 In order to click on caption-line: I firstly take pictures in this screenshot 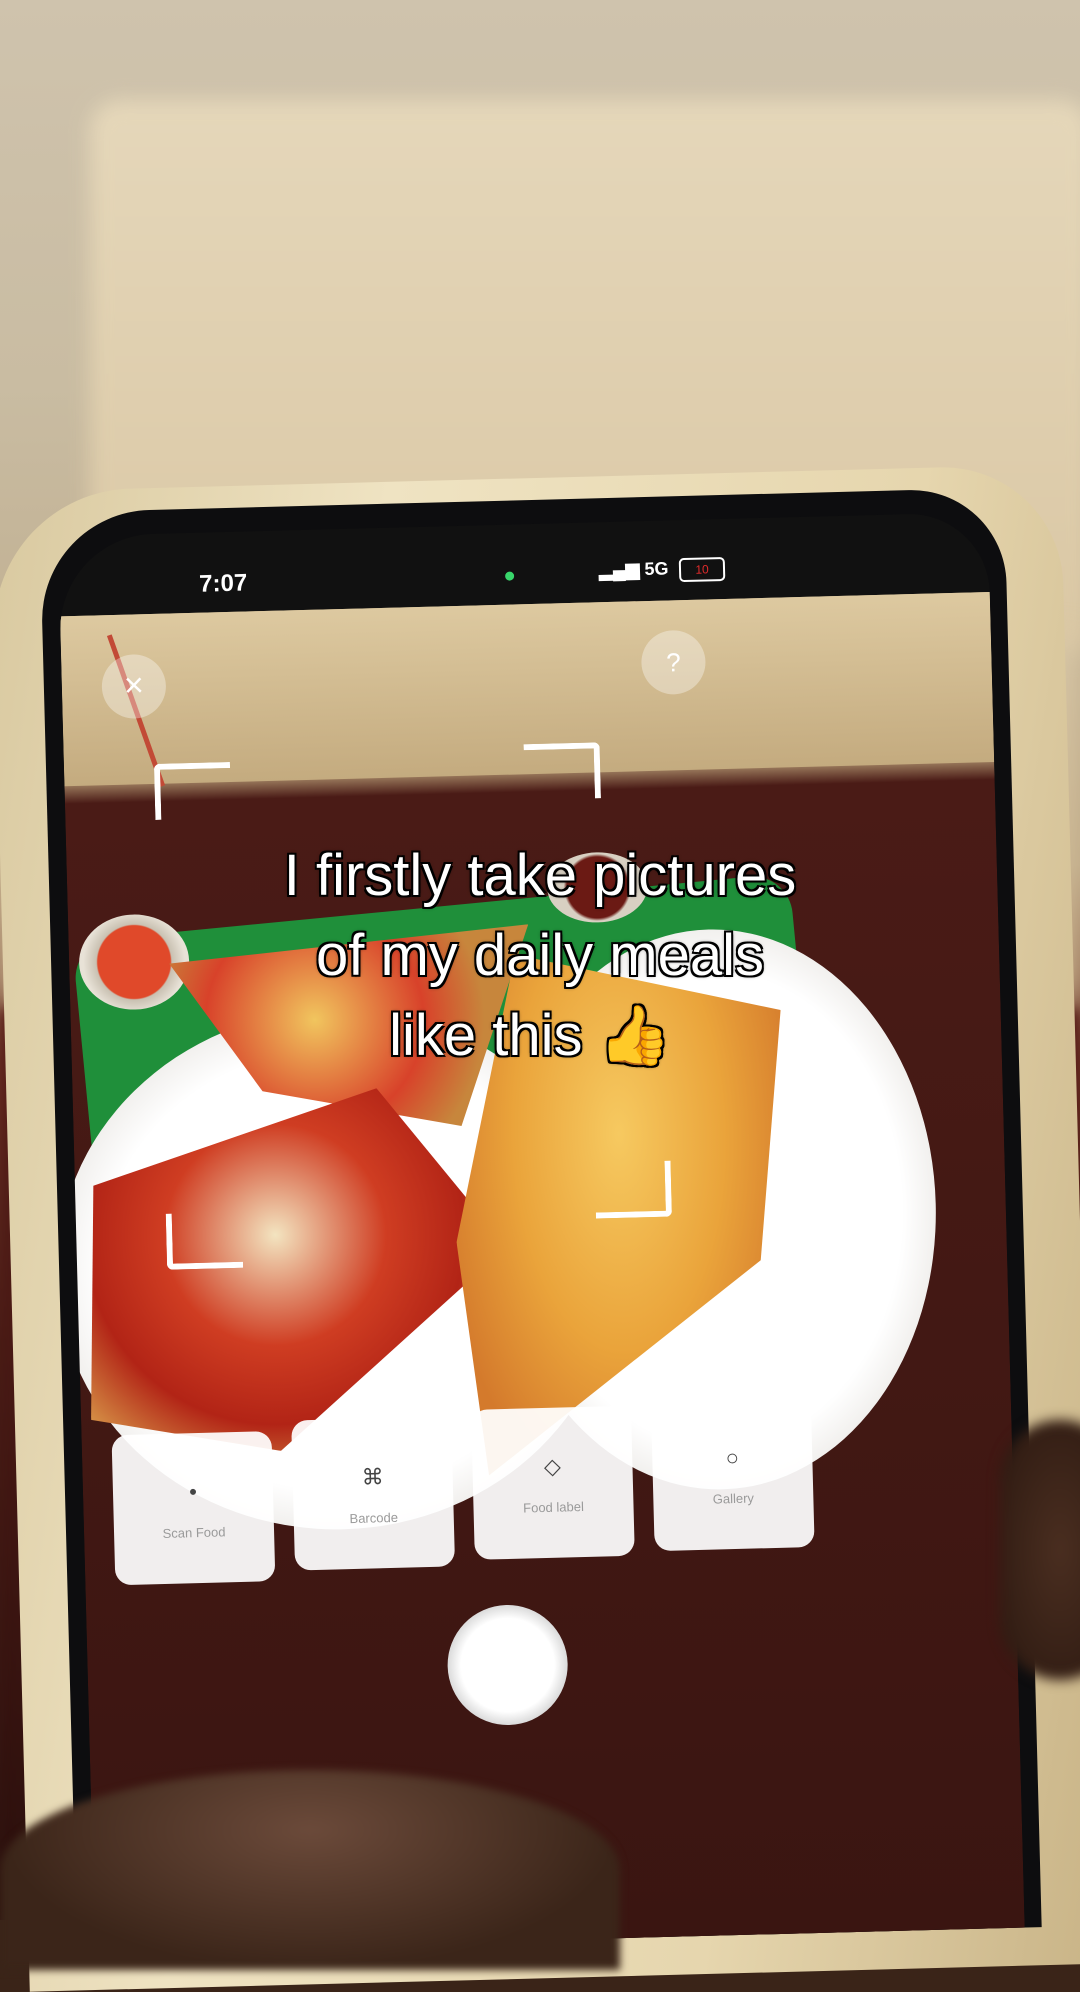, I will do `click(540, 875)`.